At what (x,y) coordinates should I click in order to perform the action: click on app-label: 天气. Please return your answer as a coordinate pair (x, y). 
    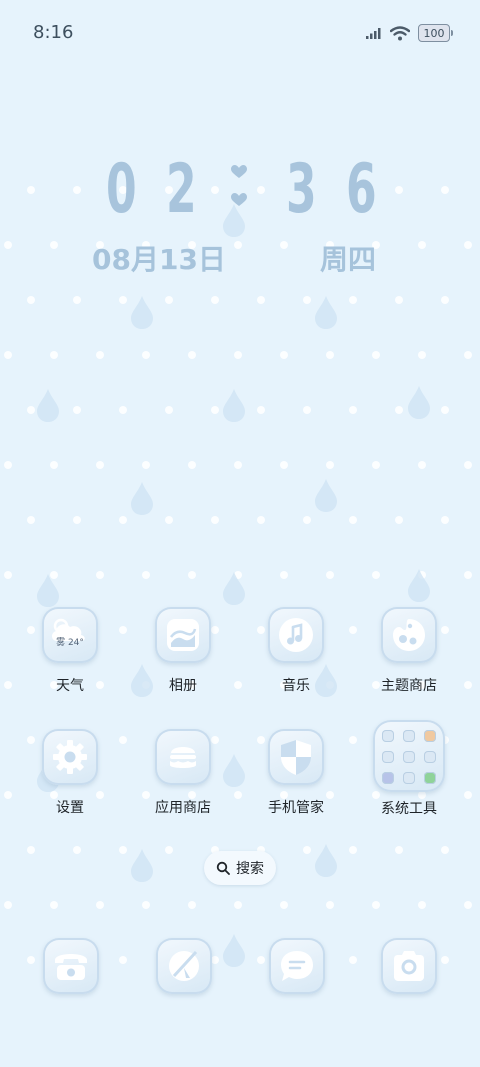
    Looking at the image, I should click on (70, 686).